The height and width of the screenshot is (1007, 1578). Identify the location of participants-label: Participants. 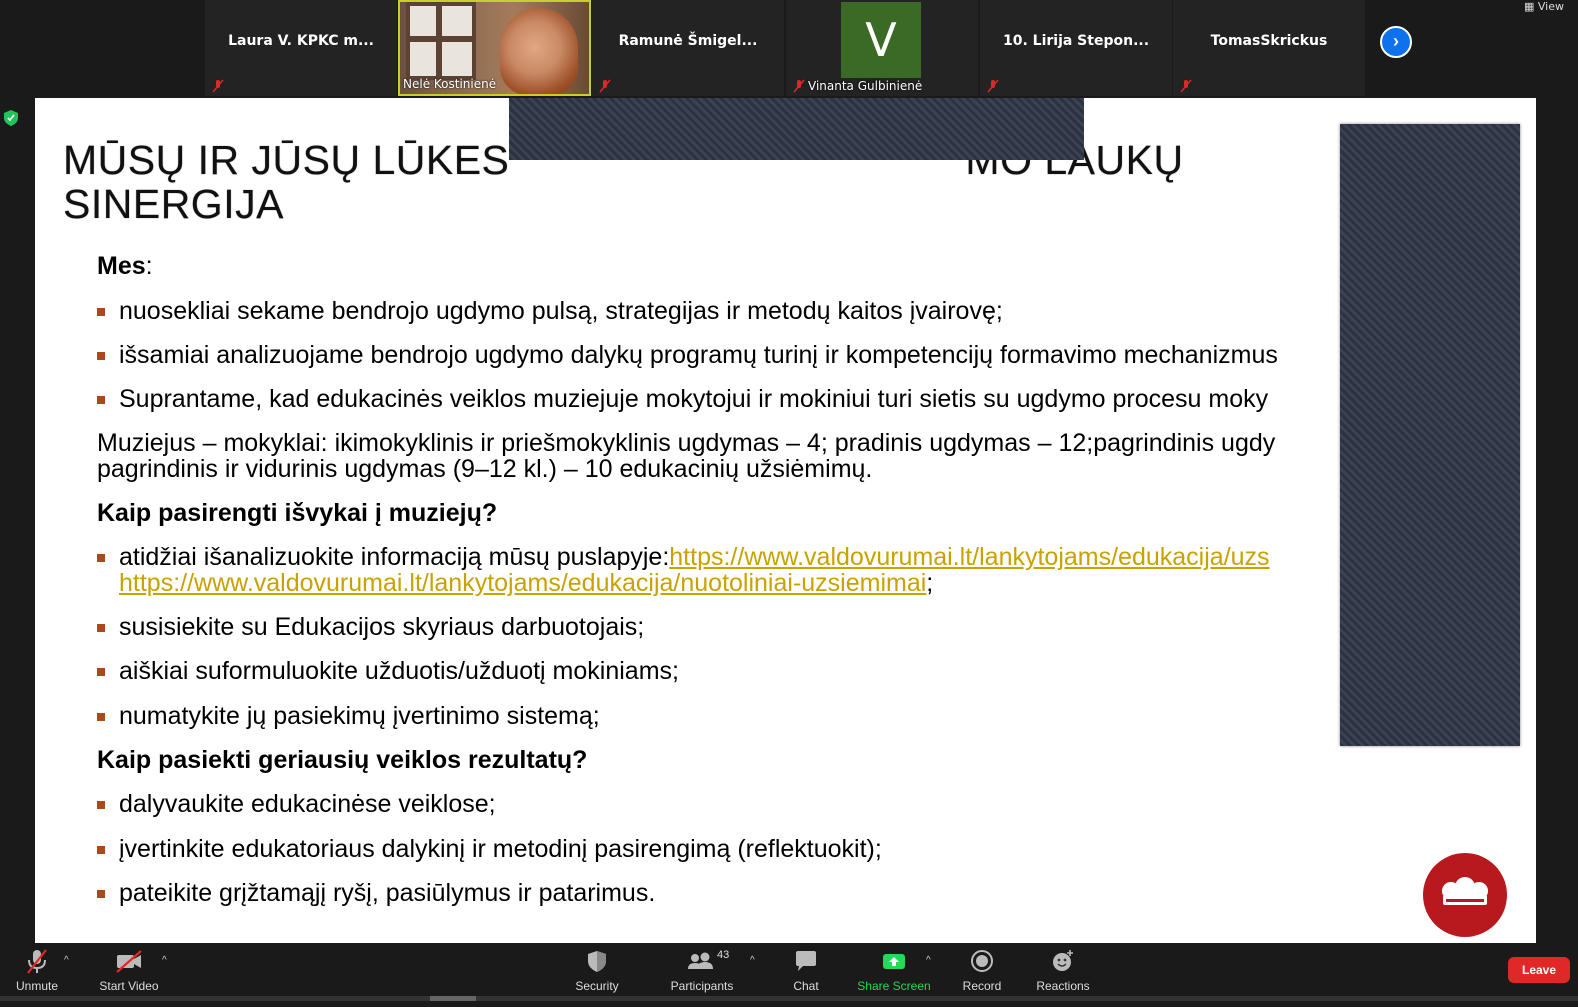
(702, 986).